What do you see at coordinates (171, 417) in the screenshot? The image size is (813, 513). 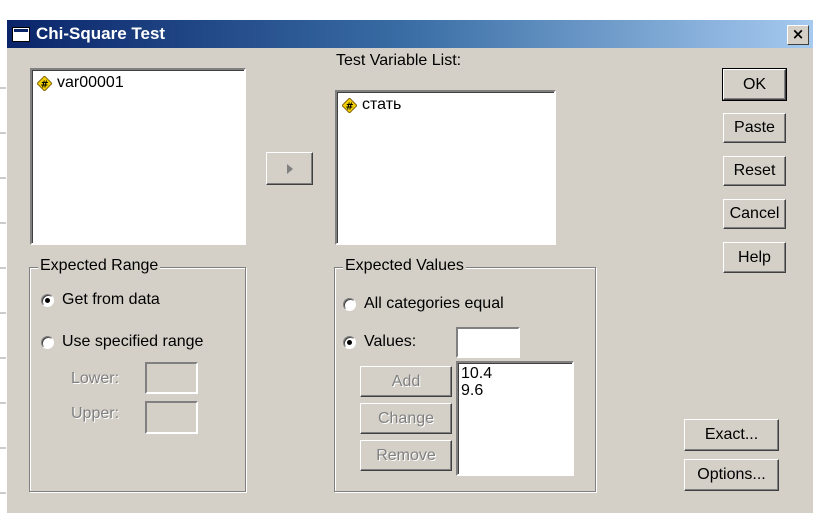 I see `upper-field` at bounding box center [171, 417].